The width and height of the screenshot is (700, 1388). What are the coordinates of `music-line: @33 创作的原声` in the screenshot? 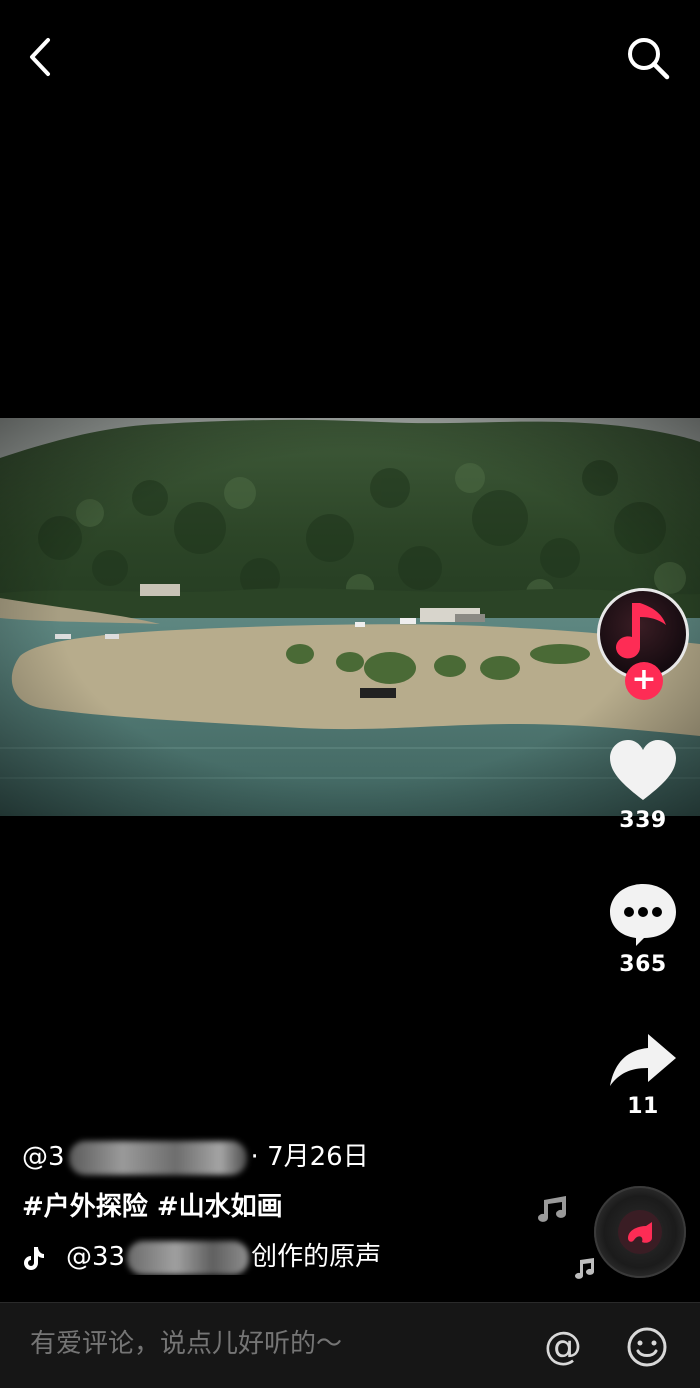 It's located at (207, 1255).